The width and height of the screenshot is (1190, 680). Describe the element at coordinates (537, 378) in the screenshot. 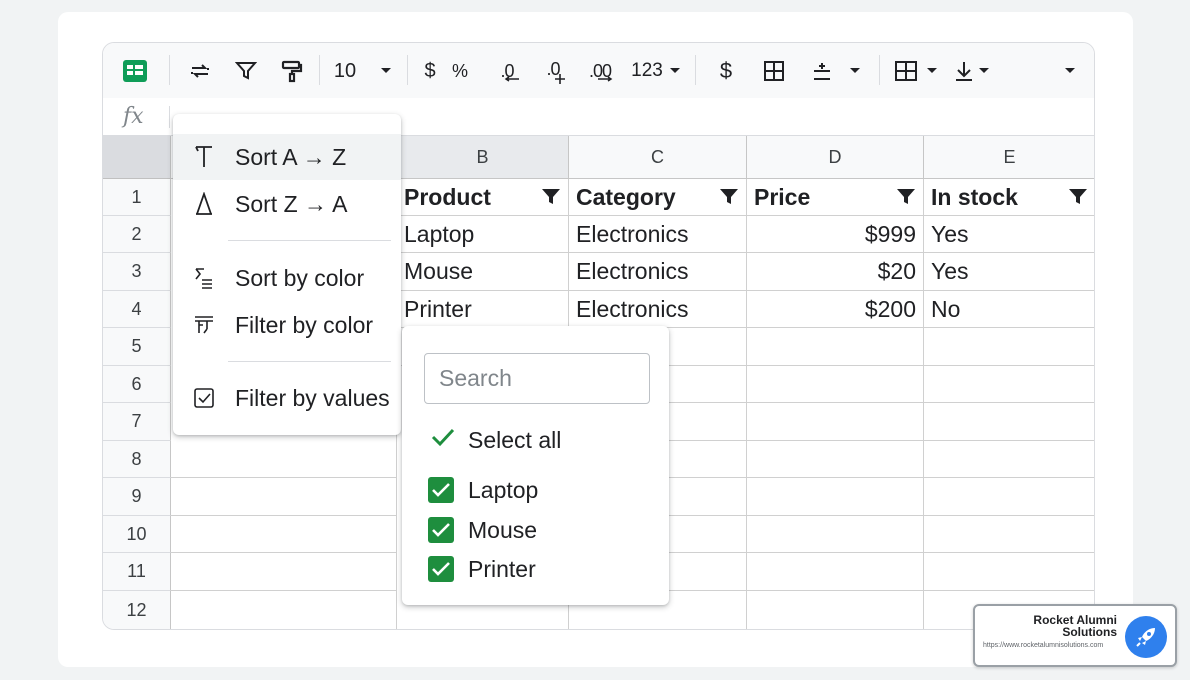

I see `filter-search-input` at that location.